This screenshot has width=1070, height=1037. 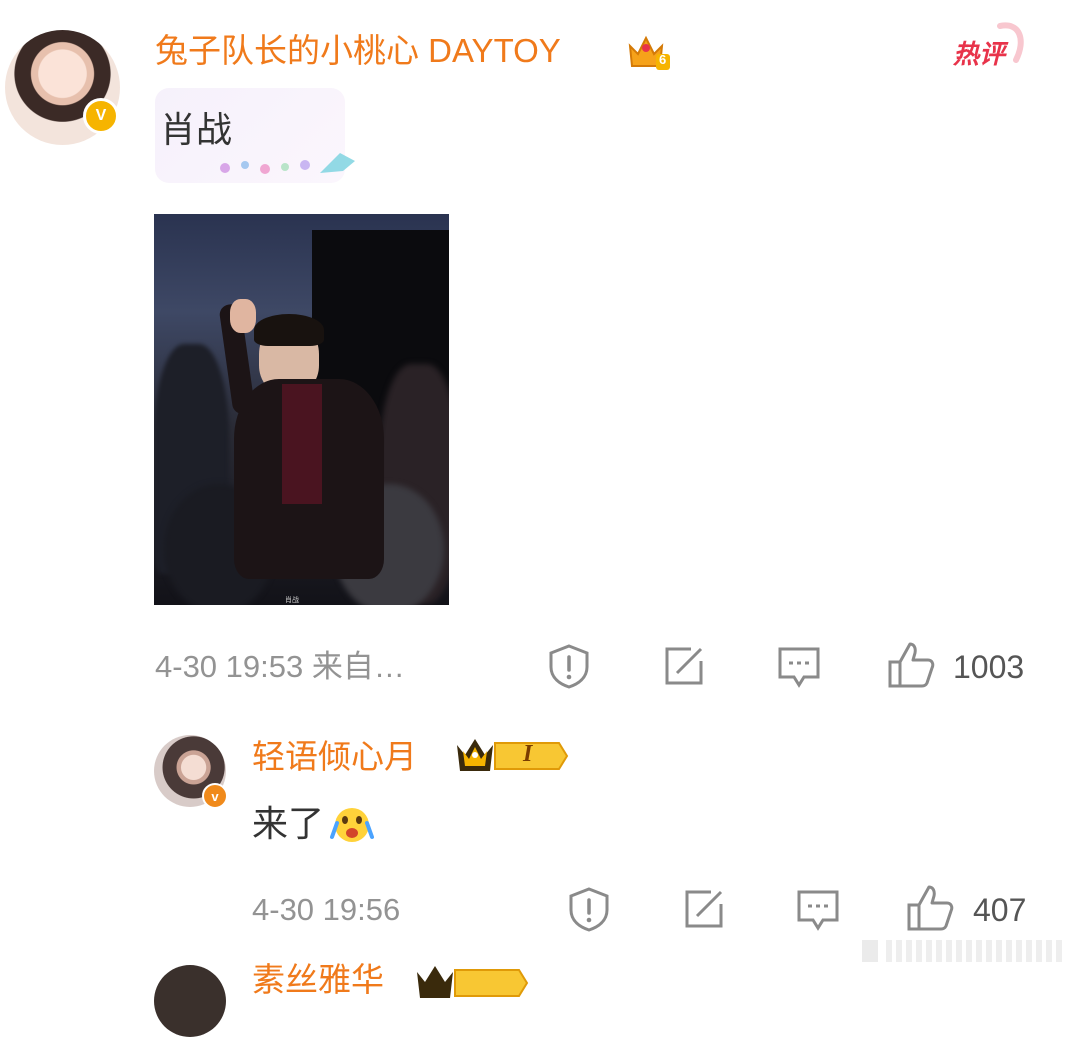 What do you see at coordinates (215, 796) in the screenshot?
I see `verified-badge-icon: v` at bounding box center [215, 796].